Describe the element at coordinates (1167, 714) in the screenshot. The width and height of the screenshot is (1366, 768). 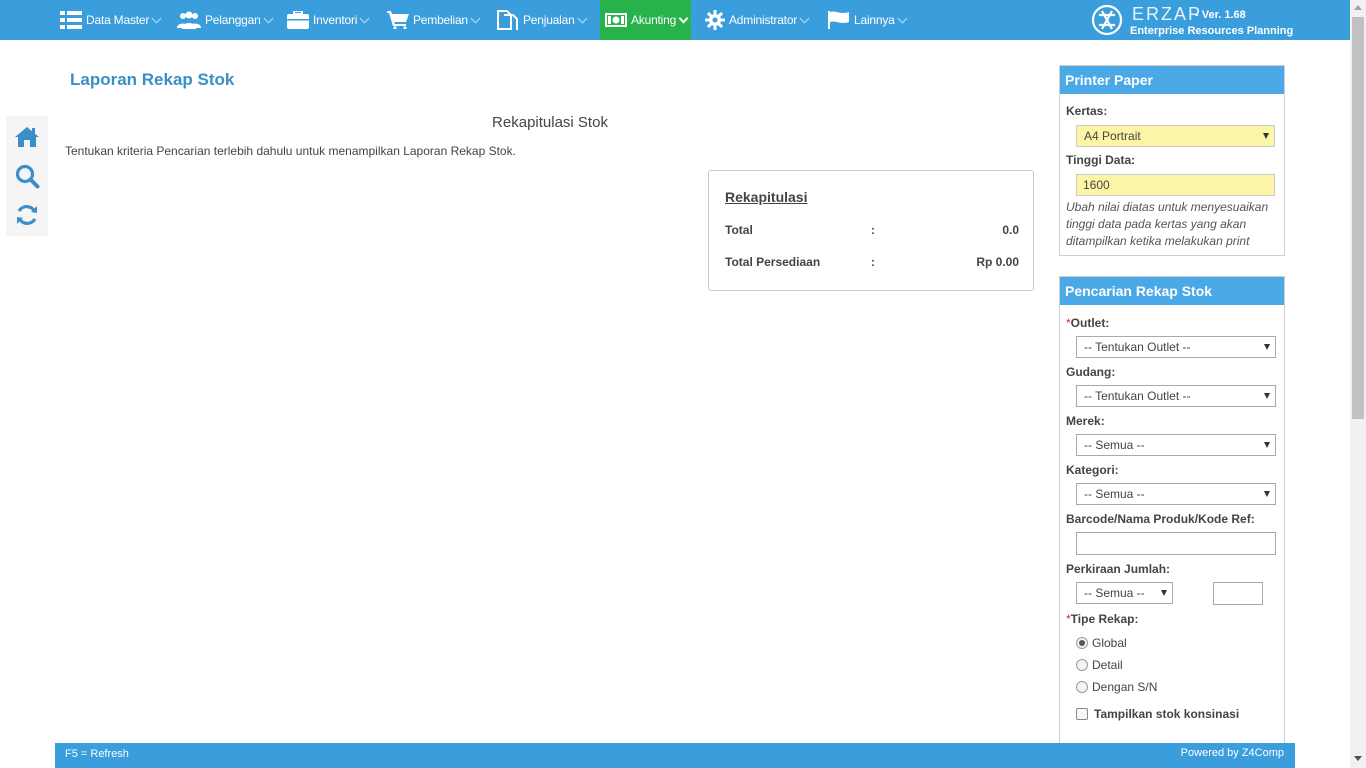
I see `checkbox-label: Tampilkan stok konsinasi` at that location.